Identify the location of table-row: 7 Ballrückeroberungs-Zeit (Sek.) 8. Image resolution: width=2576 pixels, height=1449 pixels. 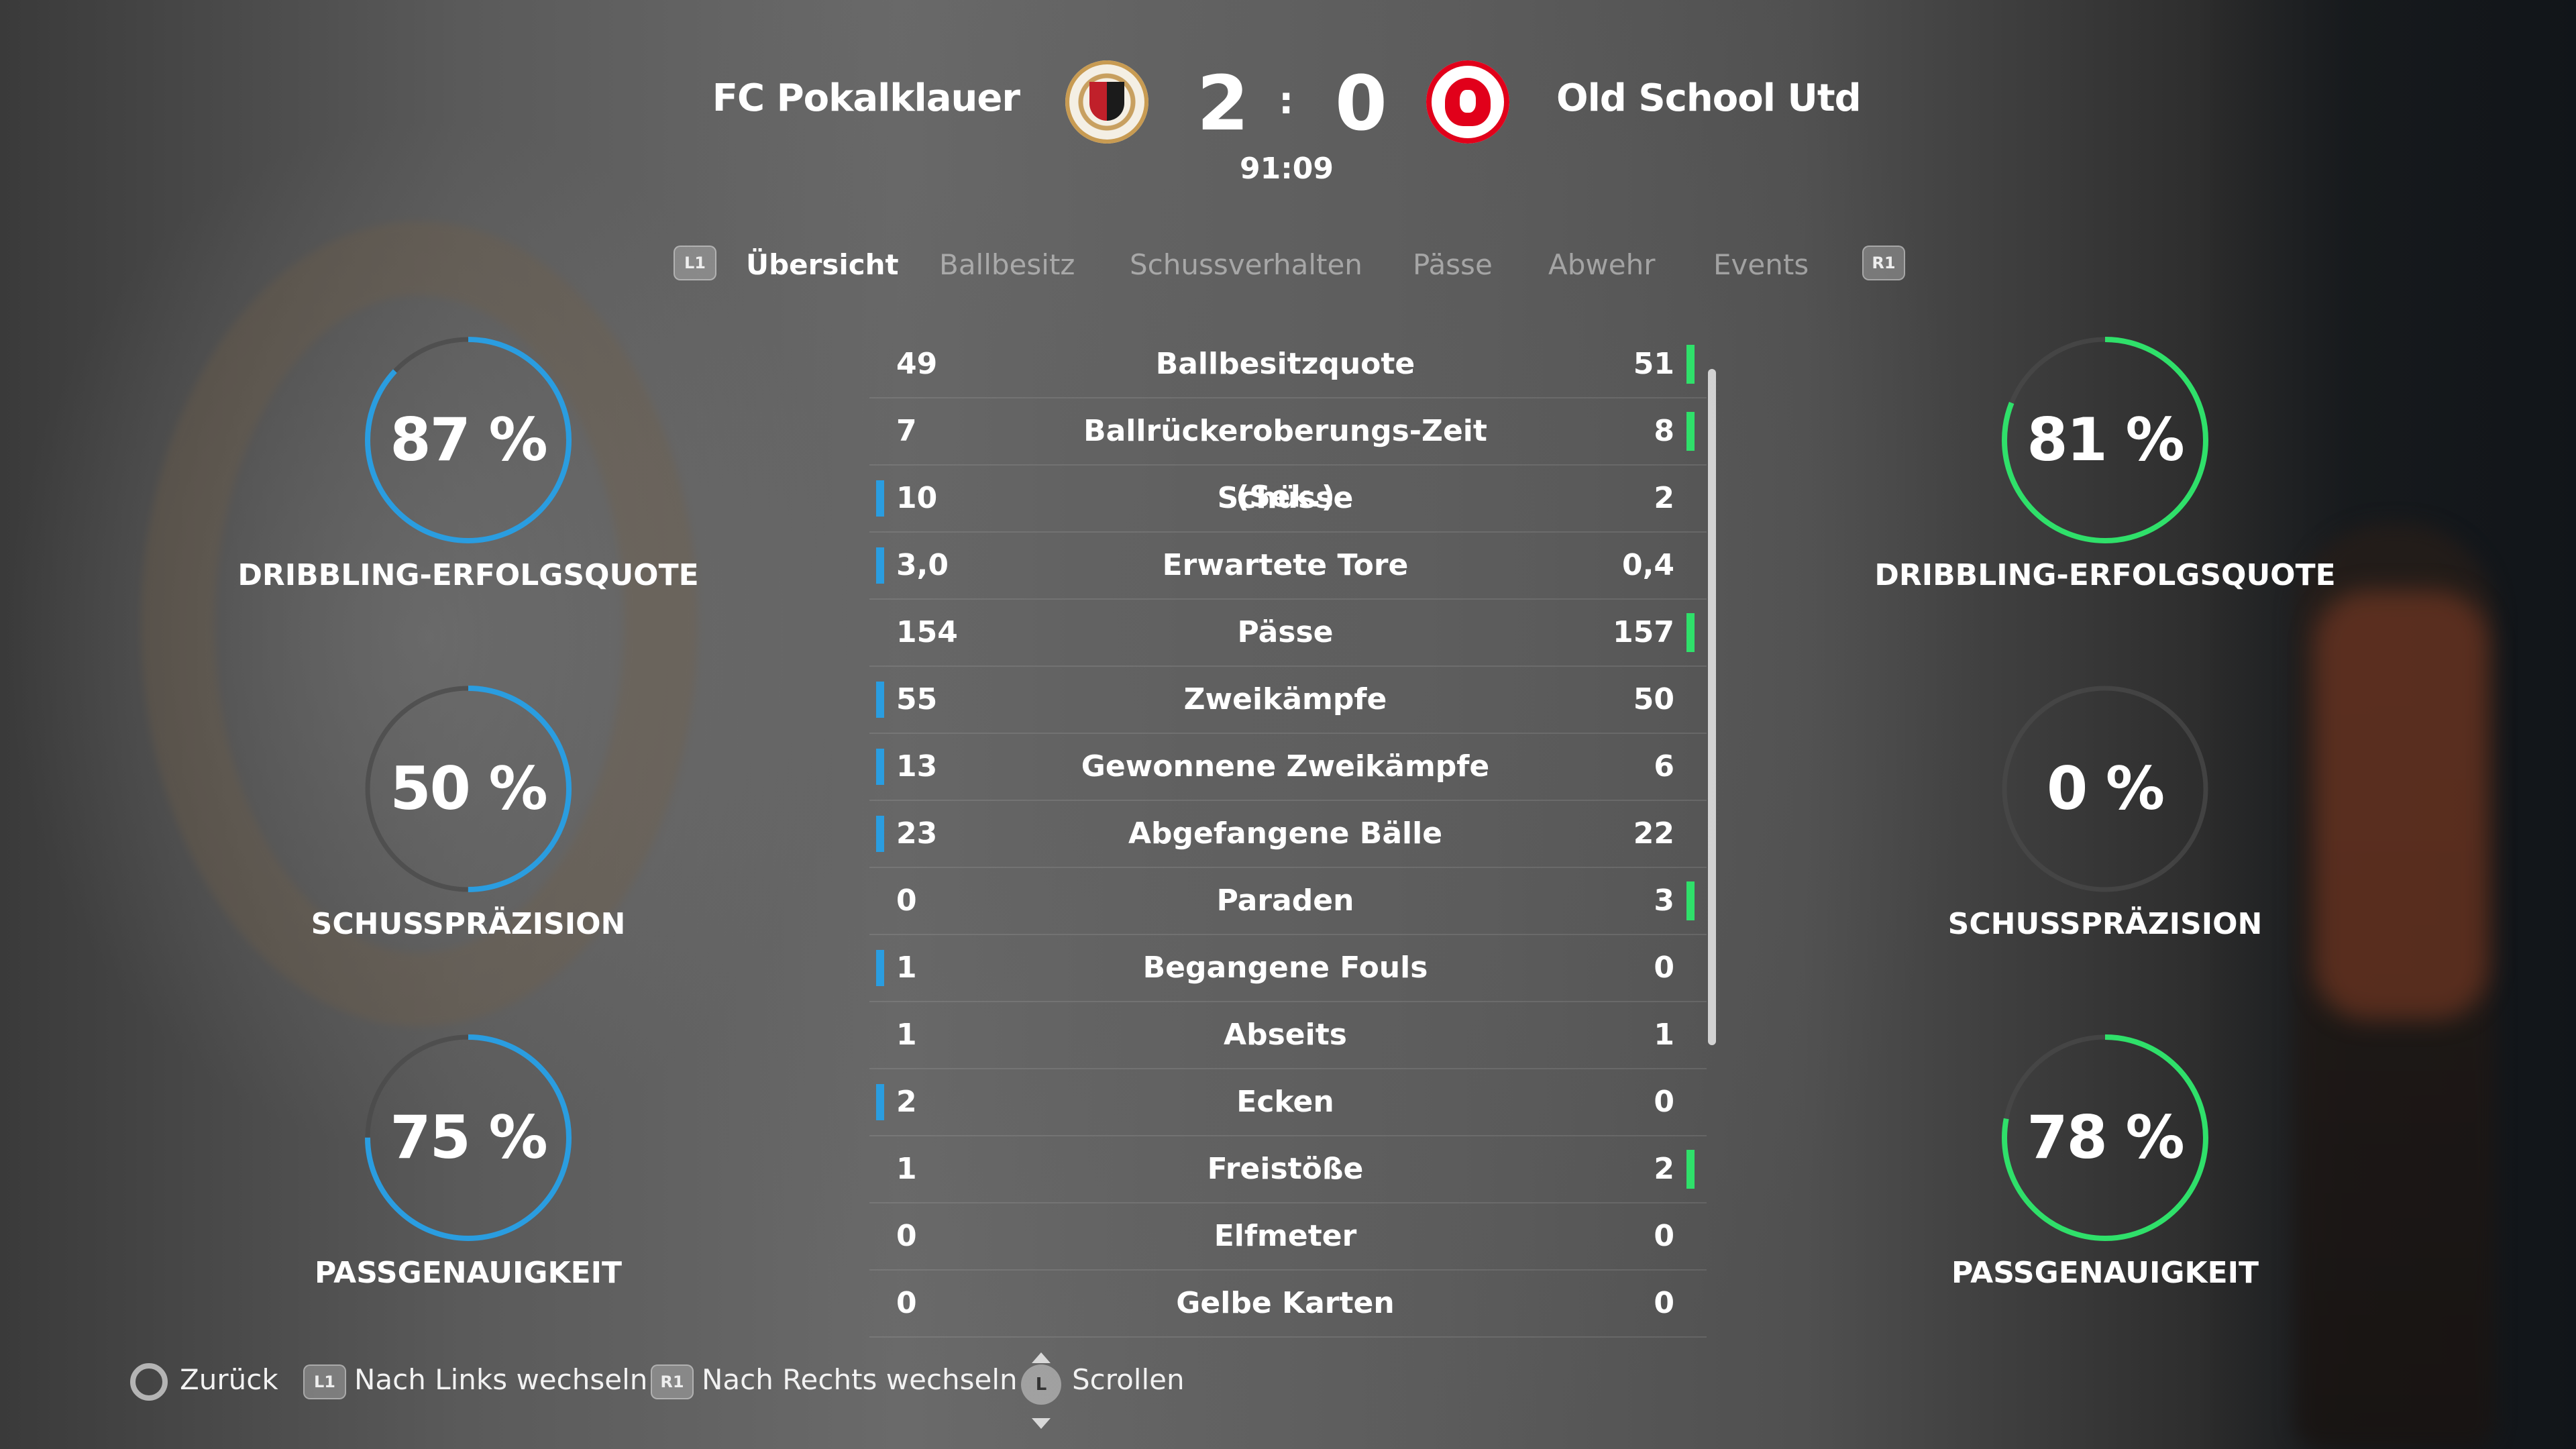
(1288, 456).